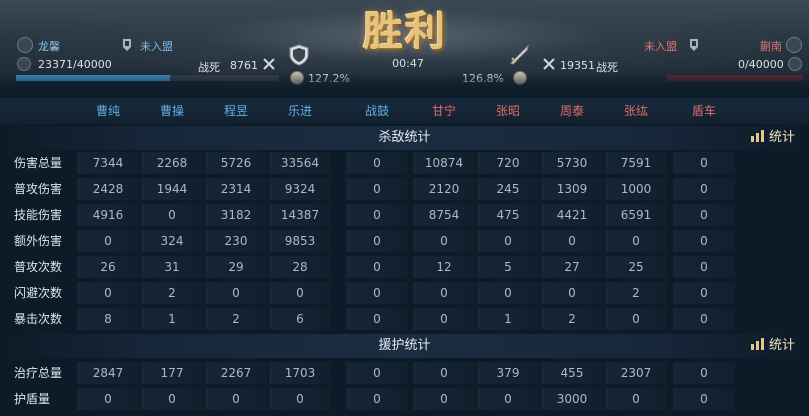  What do you see at coordinates (38, 189) in the screenshot?
I see `row-label: 普攻伤害` at bounding box center [38, 189].